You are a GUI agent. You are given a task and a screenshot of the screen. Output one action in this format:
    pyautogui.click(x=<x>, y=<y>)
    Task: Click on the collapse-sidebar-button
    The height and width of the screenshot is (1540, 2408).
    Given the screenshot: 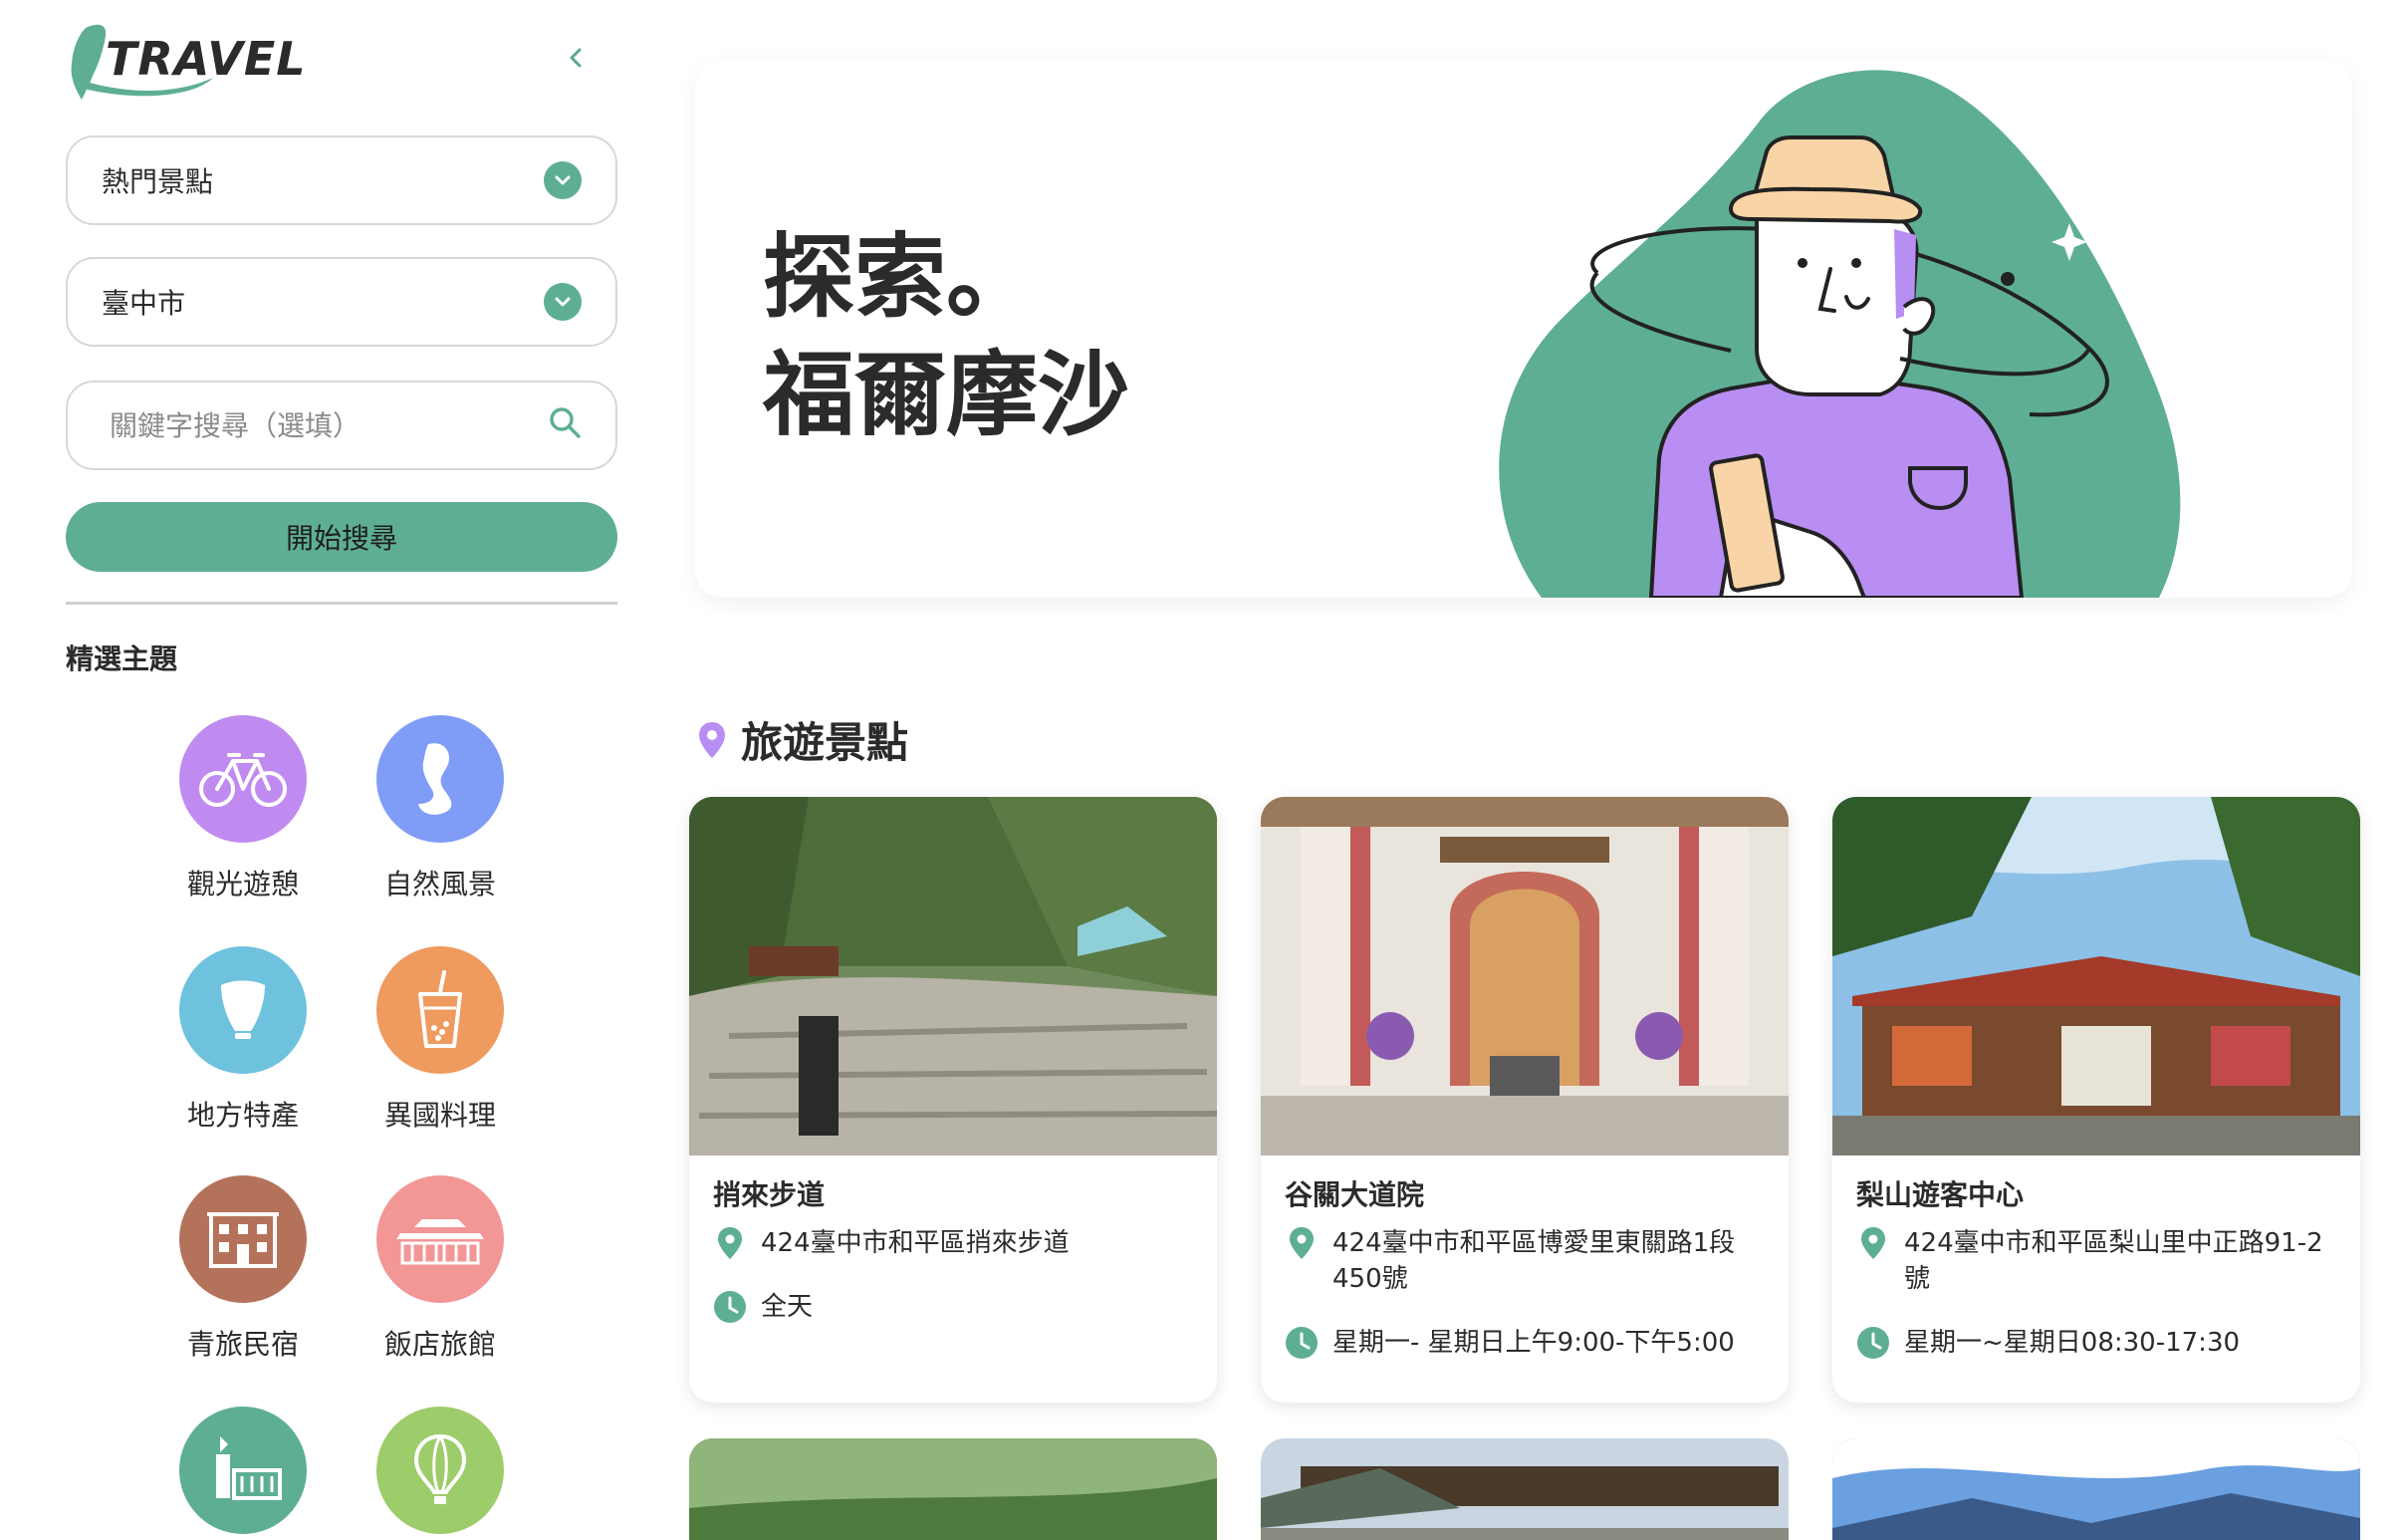 What is the action you would take?
    pyautogui.click(x=576, y=58)
    